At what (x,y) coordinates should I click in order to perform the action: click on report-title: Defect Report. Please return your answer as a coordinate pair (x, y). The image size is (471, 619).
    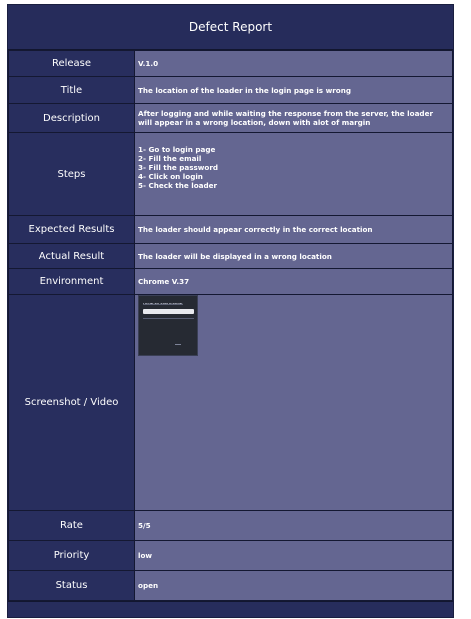
    Looking at the image, I should click on (230, 27).